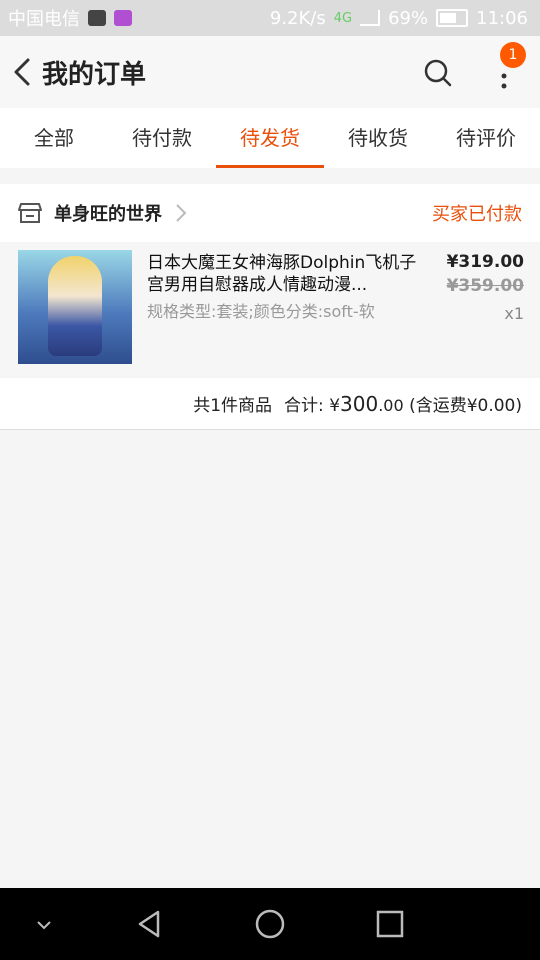 Image resolution: width=540 pixels, height=960 pixels. Describe the element at coordinates (391, 405) in the screenshot. I see `total-decimal: .00` at that location.